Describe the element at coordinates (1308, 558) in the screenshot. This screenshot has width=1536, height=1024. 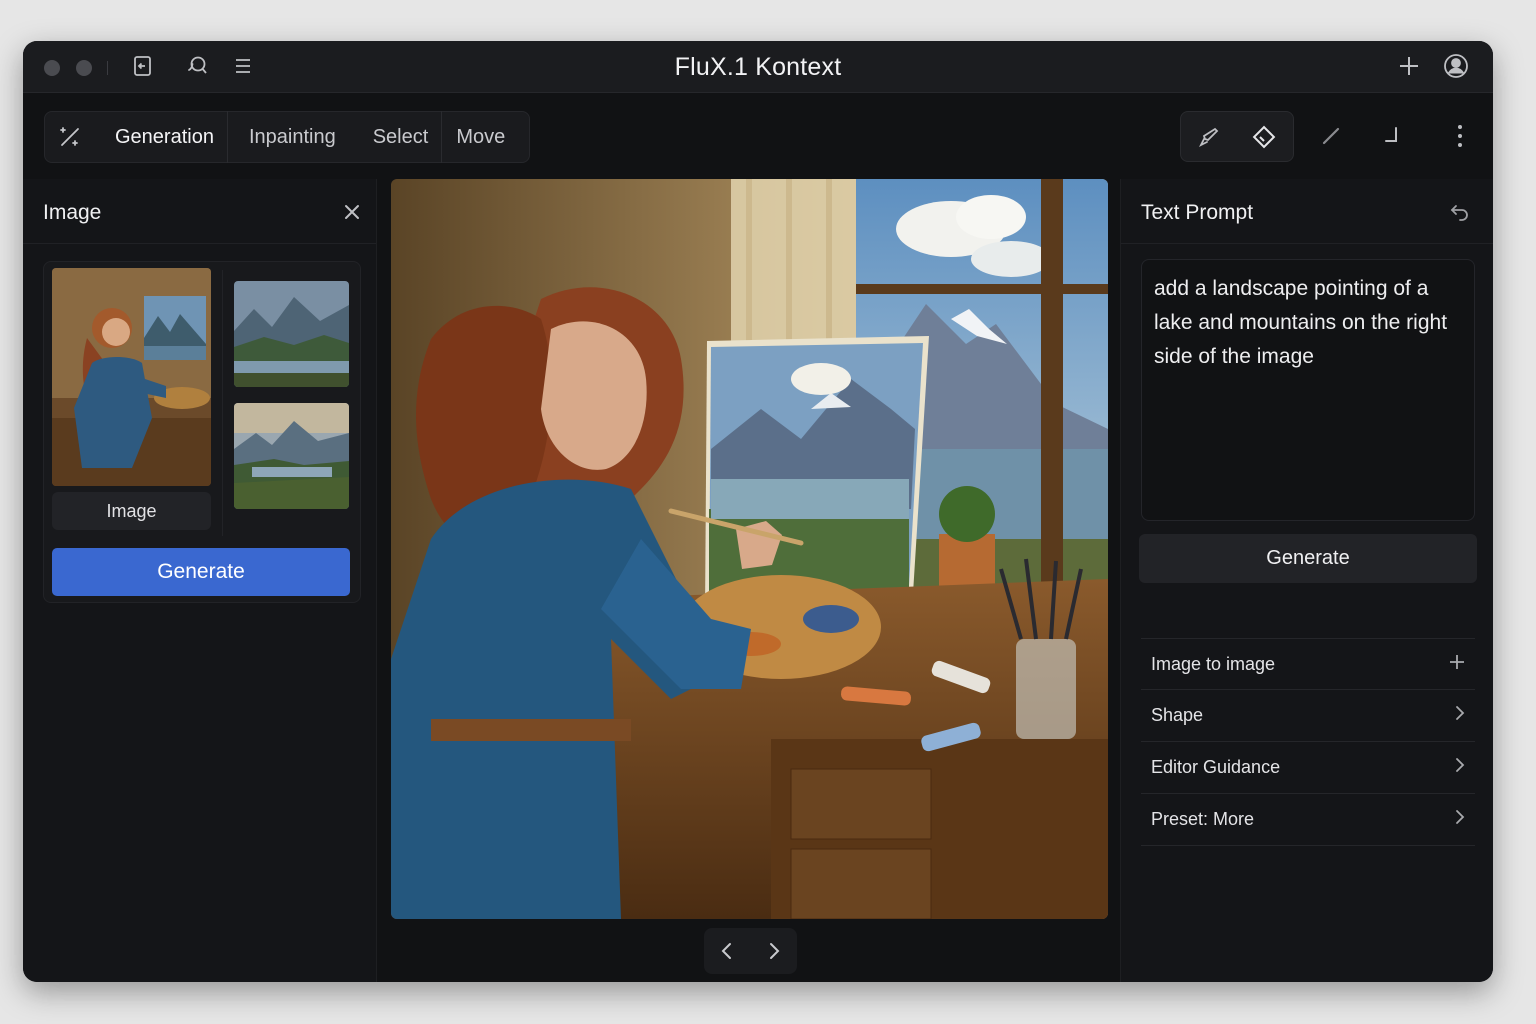
I see `generate-button: Generate` at that location.